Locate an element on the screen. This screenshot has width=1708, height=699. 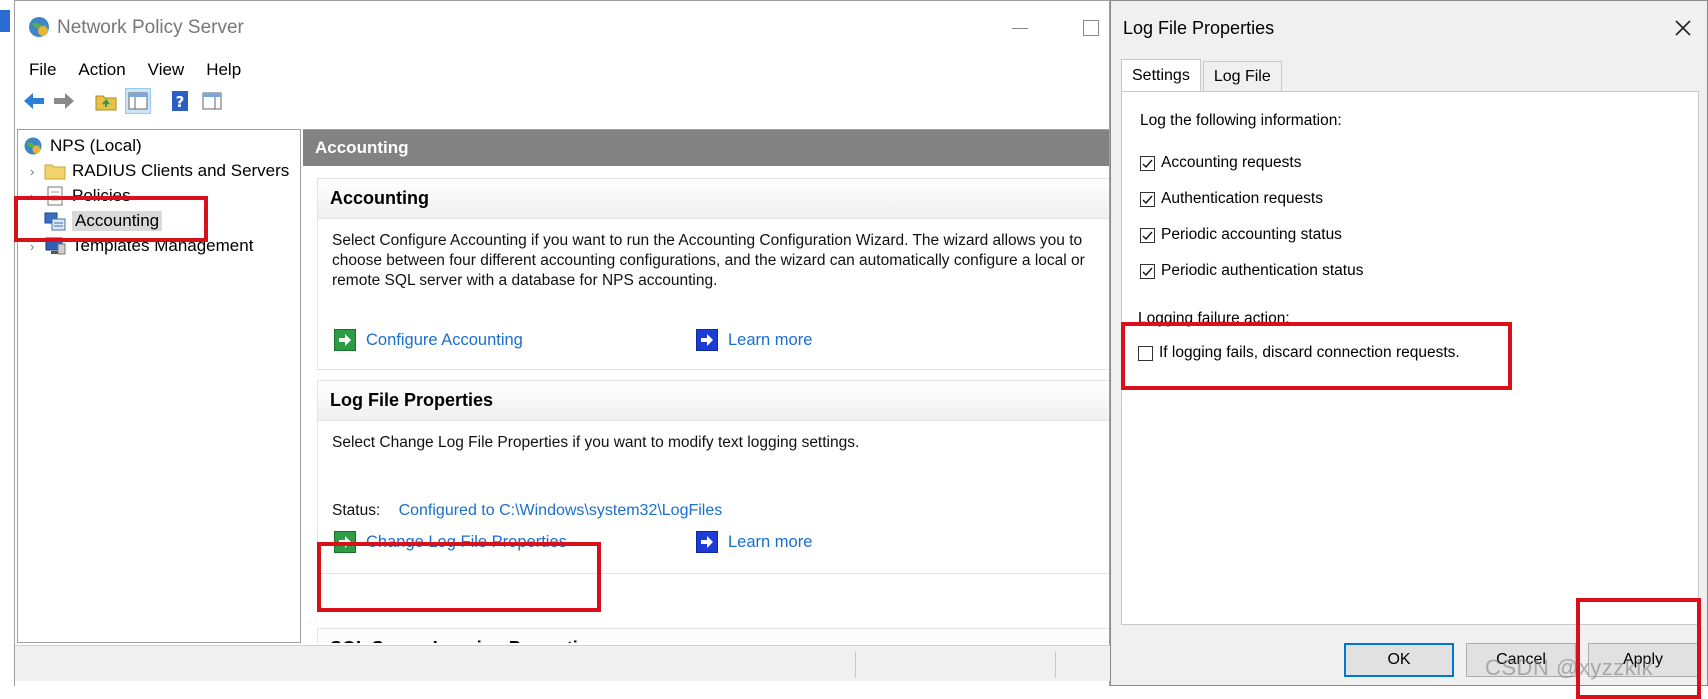
policy-icon is located at coordinates (55, 196).